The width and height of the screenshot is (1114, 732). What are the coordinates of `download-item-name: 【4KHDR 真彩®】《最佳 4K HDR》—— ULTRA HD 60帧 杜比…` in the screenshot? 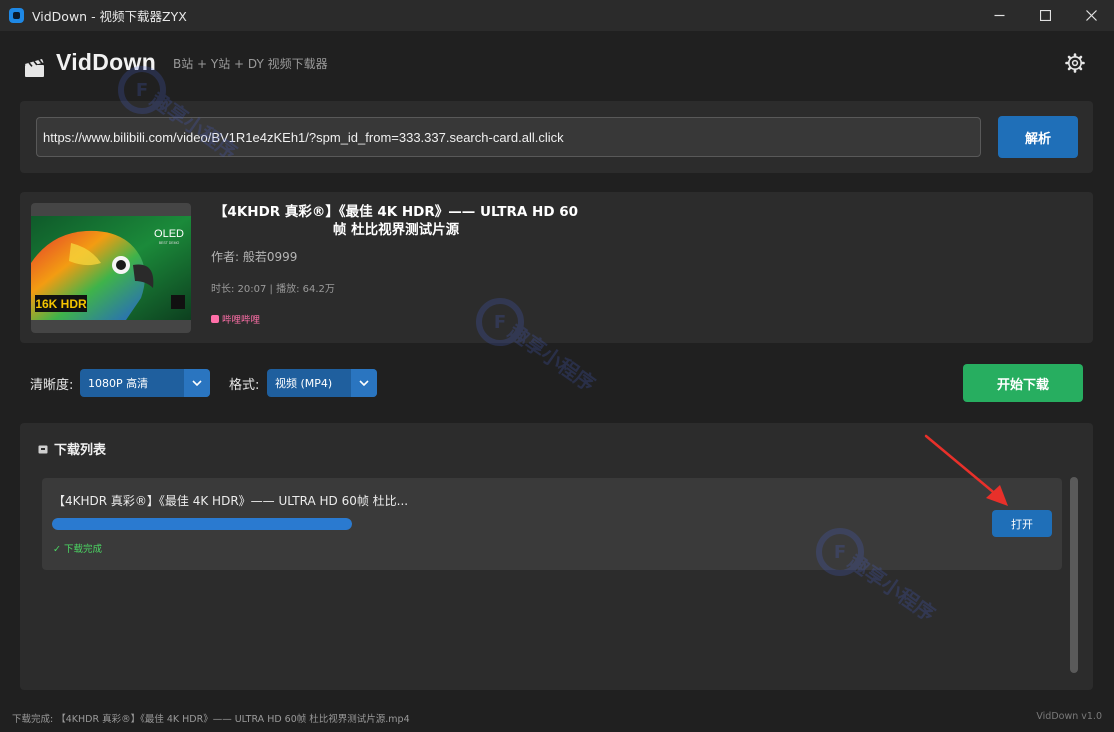 It's located at (231, 501).